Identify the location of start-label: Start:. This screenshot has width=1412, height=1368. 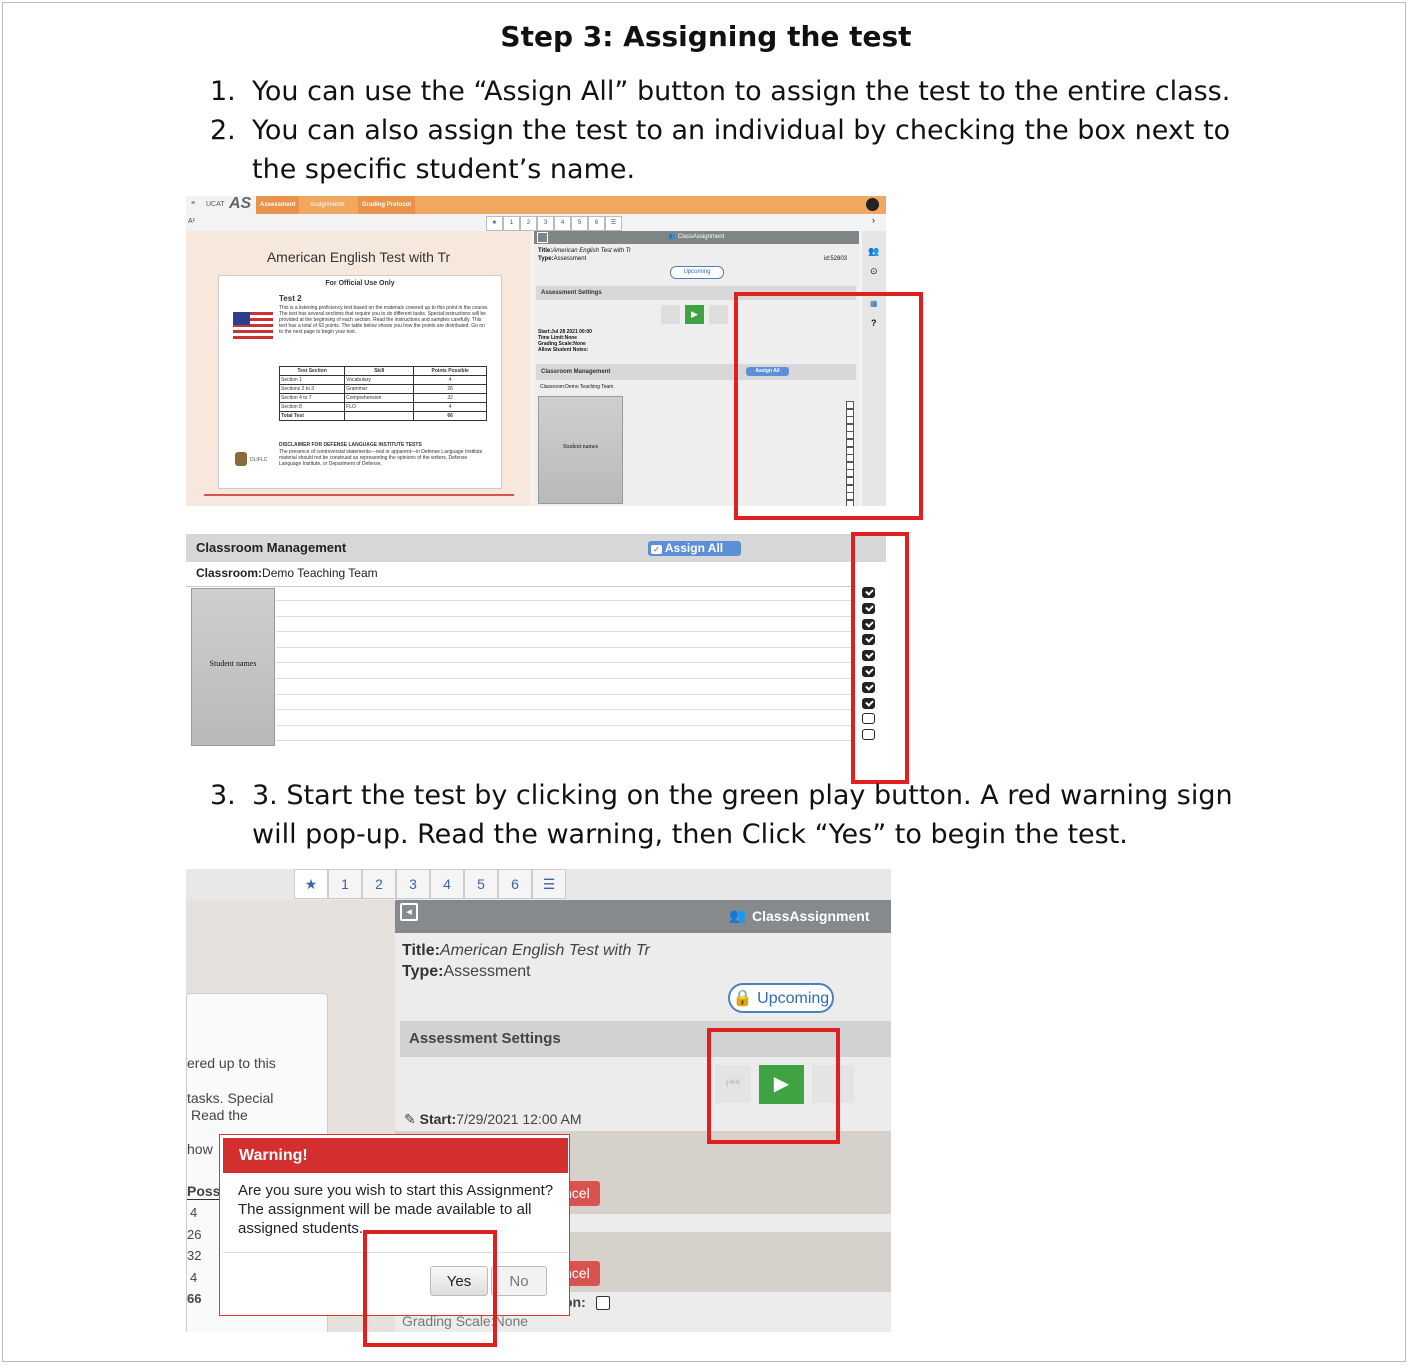
(438, 1119).